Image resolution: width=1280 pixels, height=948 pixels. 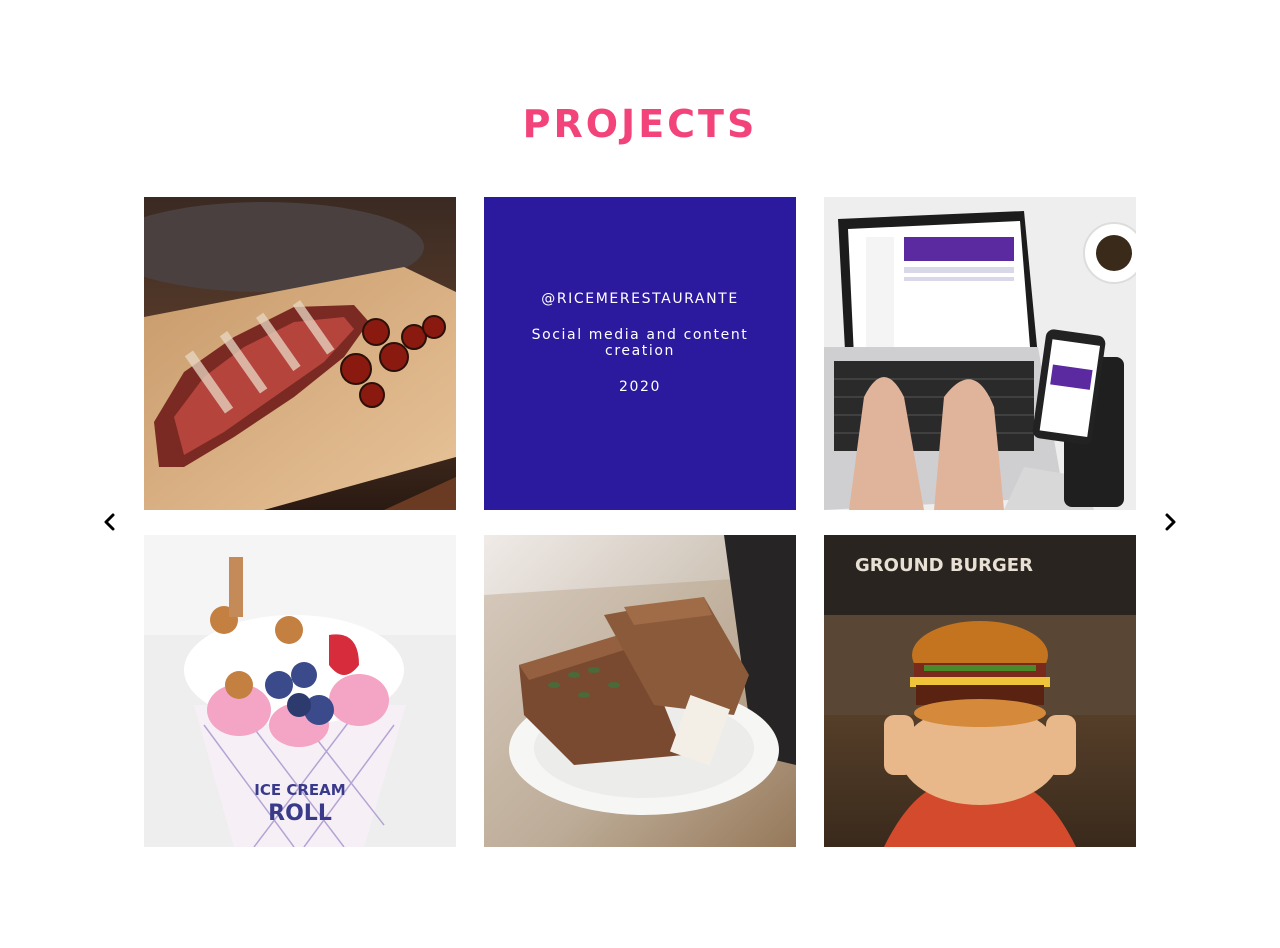 I want to click on gallery-item-ice-cream: ICE CREAM ROLL, so click(x=300, y=691).